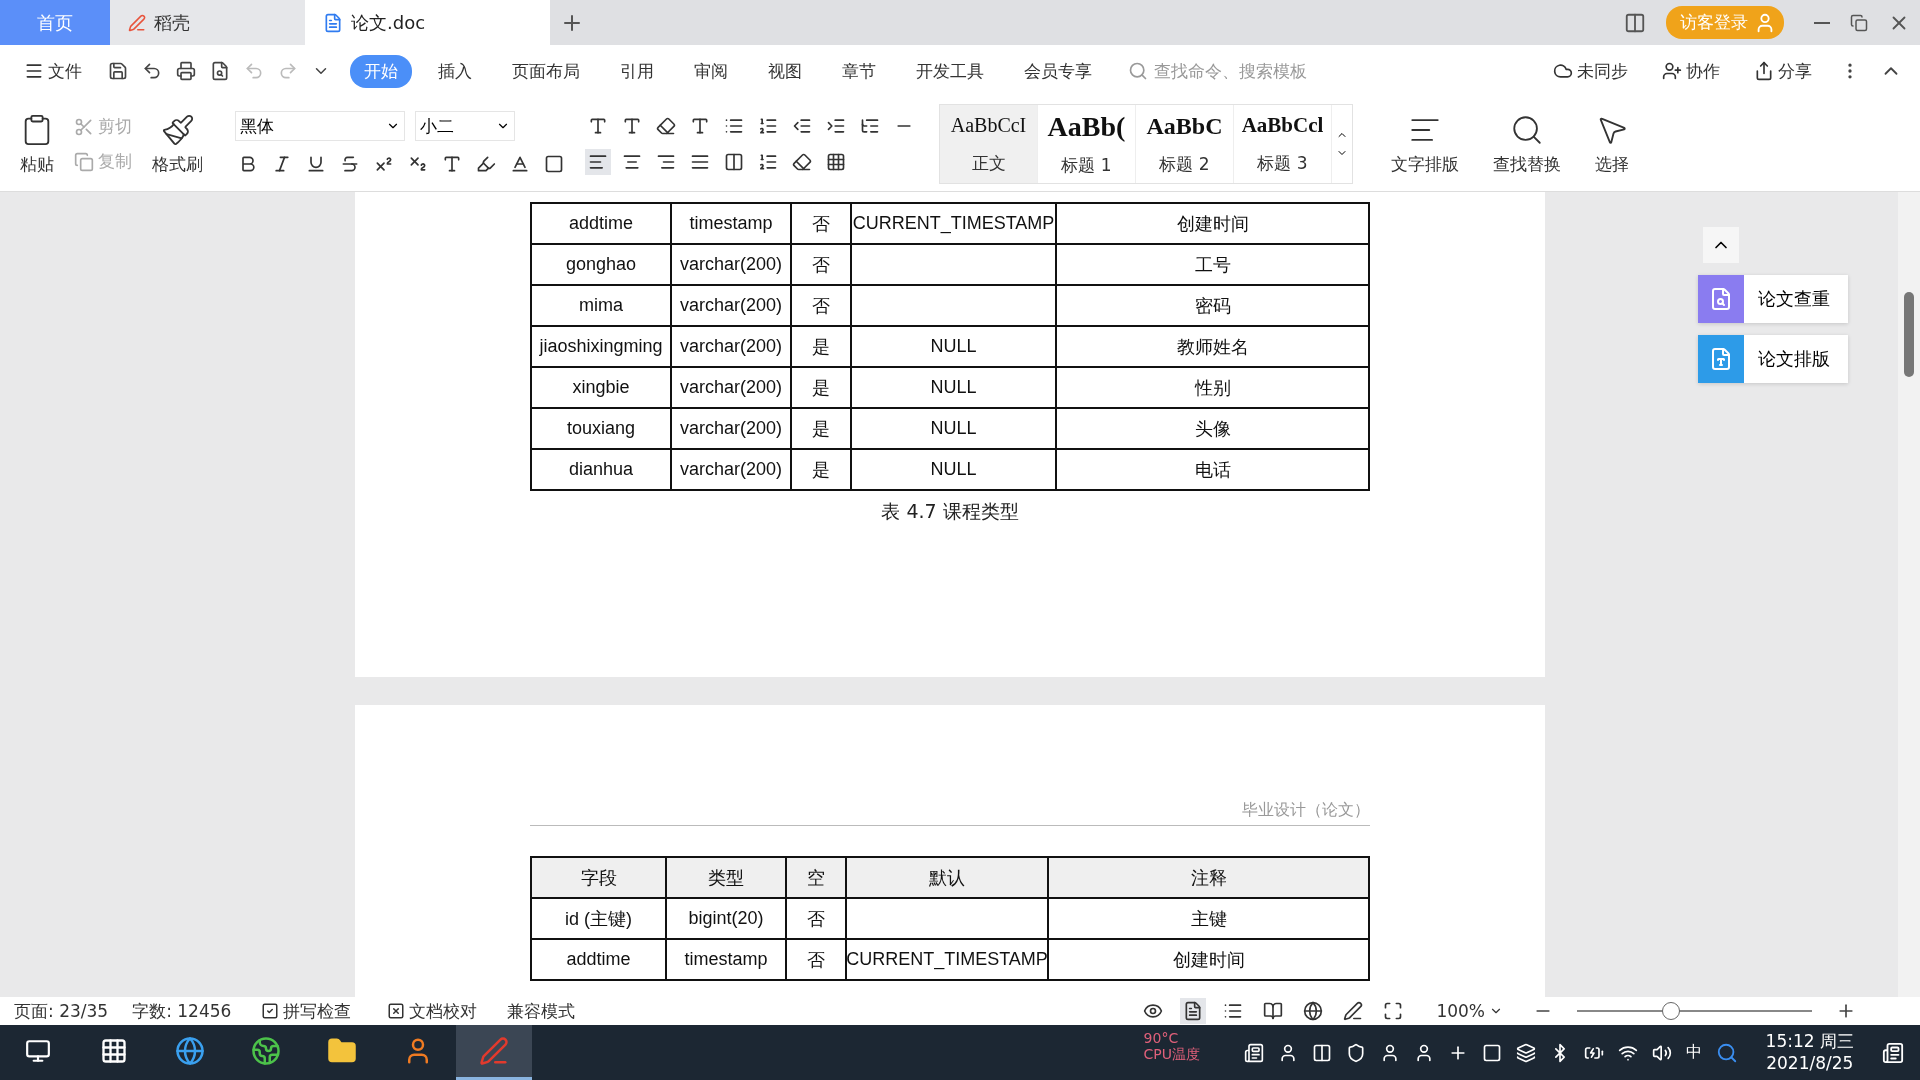 Image resolution: width=1920 pixels, height=1080 pixels. What do you see at coordinates (836, 126) in the screenshot?
I see `indent-icon` at bounding box center [836, 126].